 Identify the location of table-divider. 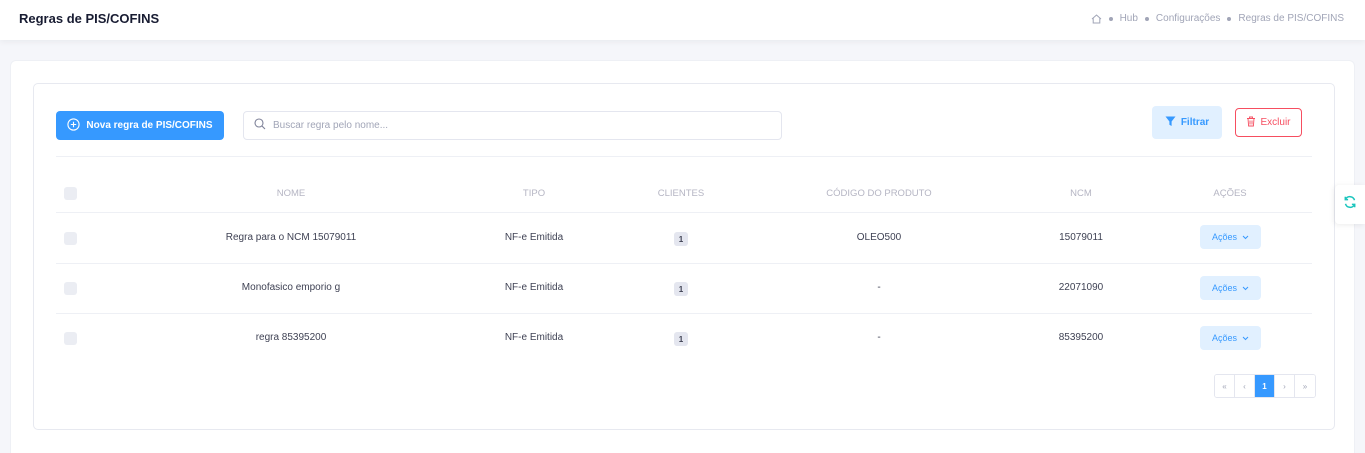
(684, 212).